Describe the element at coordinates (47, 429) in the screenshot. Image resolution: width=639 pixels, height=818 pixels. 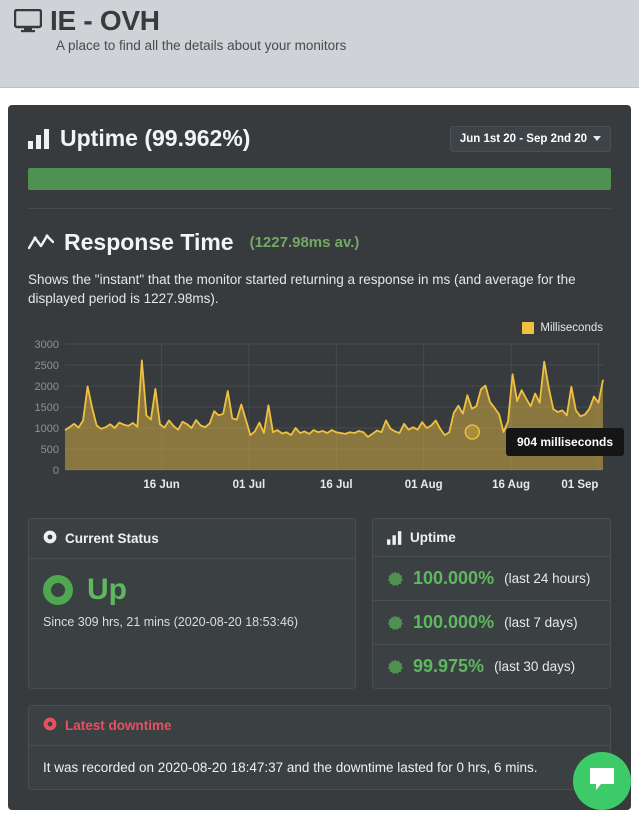
I see `y-axis-tick-label: 1000` at that location.